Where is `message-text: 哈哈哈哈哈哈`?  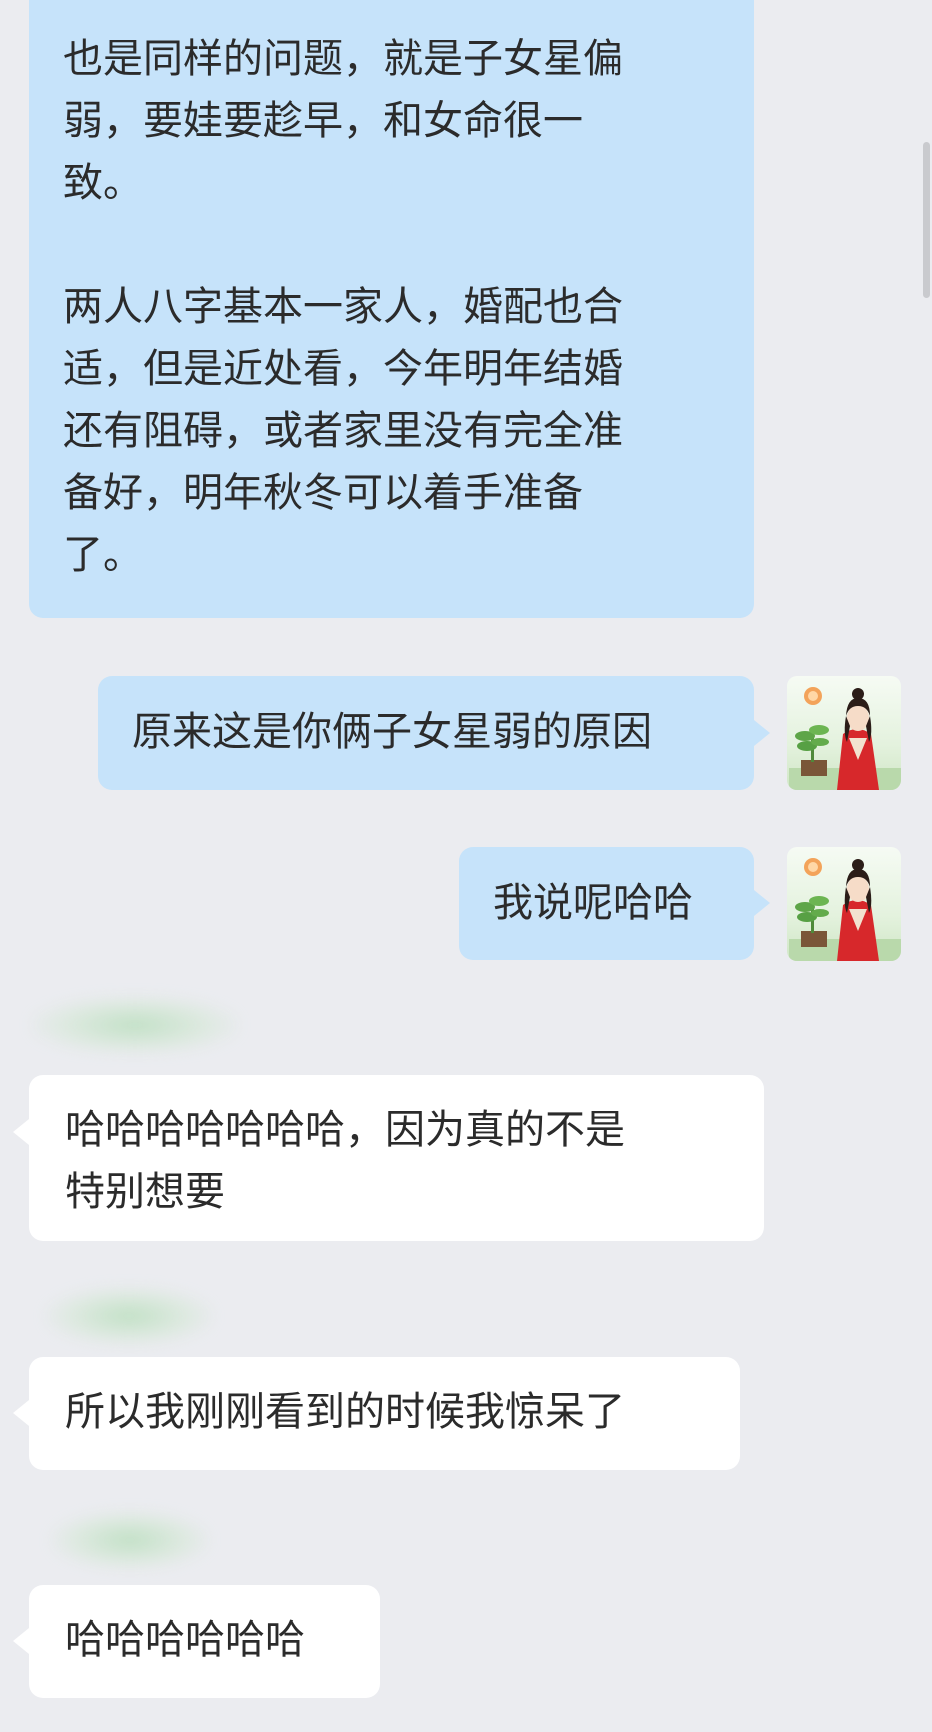
message-text: 哈哈哈哈哈哈 is located at coordinates (185, 1640).